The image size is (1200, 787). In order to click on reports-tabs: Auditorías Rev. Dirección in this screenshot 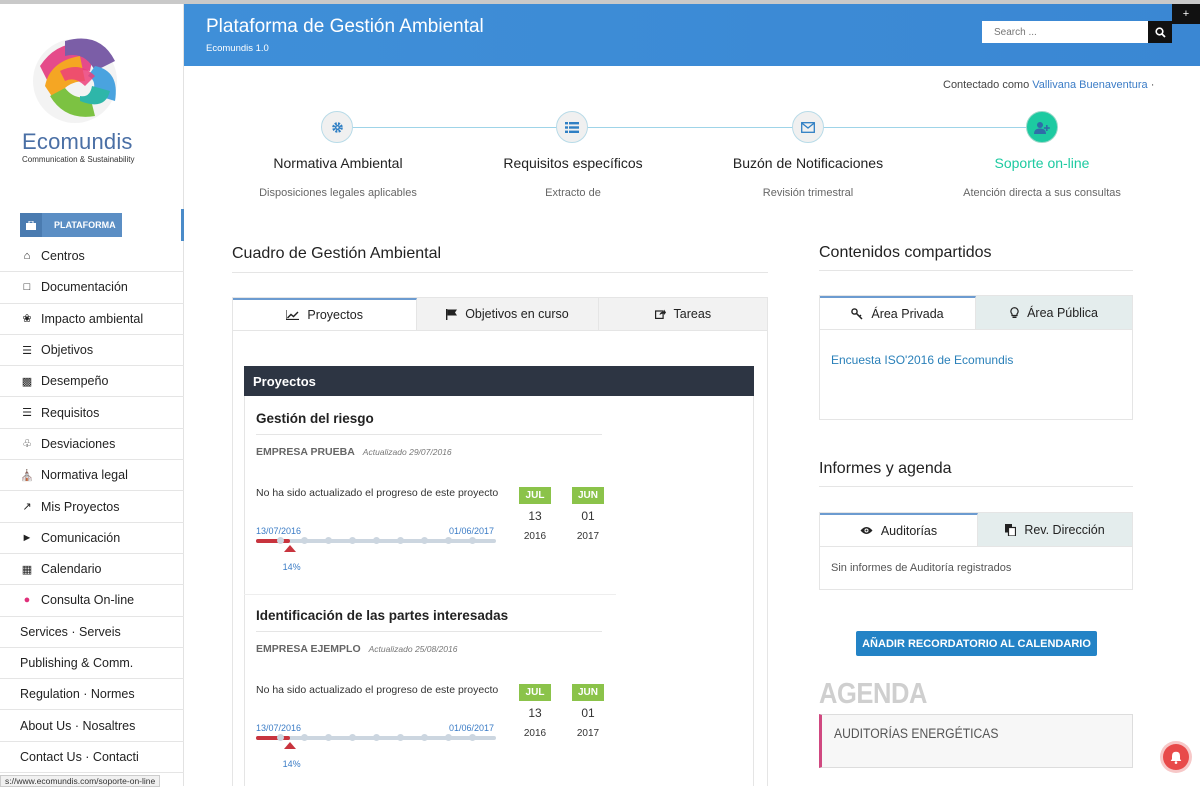, I will do `click(976, 529)`.